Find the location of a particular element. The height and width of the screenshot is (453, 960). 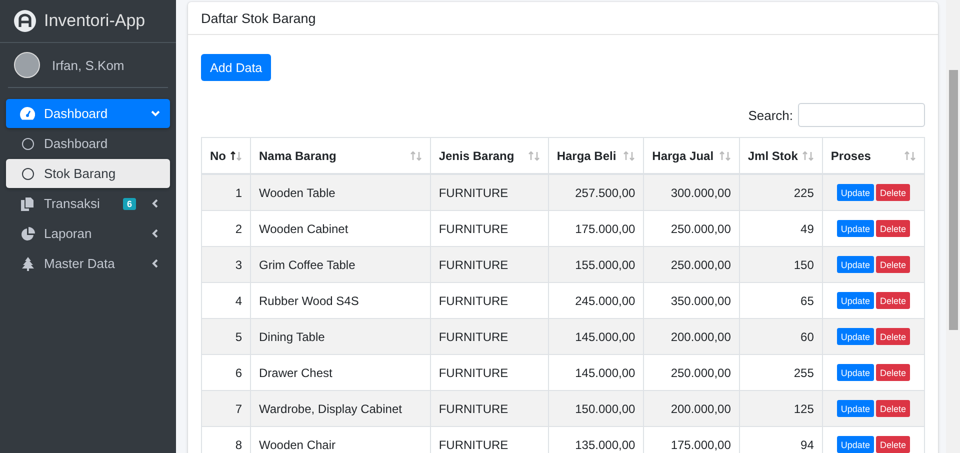

table-cell: 257.500,00 is located at coordinates (596, 192).